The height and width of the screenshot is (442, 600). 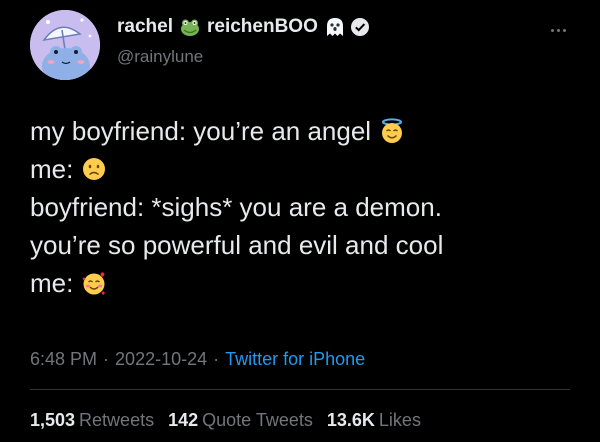 What do you see at coordinates (399, 420) in the screenshot?
I see `likes-label: Likes` at bounding box center [399, 420].